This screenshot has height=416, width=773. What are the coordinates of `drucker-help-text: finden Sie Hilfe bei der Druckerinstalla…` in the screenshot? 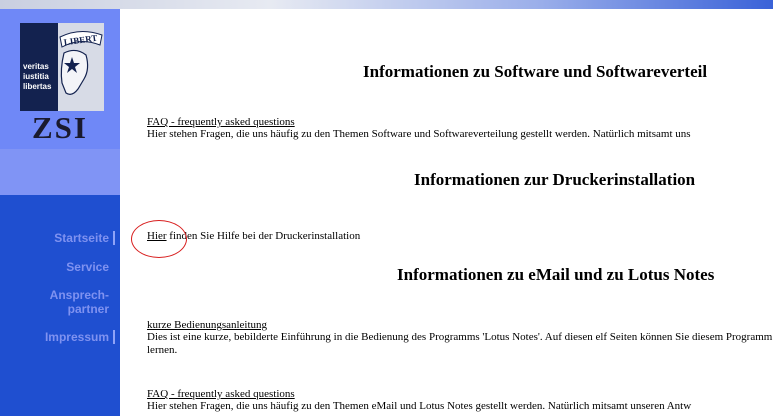 It's located at (263, 236).